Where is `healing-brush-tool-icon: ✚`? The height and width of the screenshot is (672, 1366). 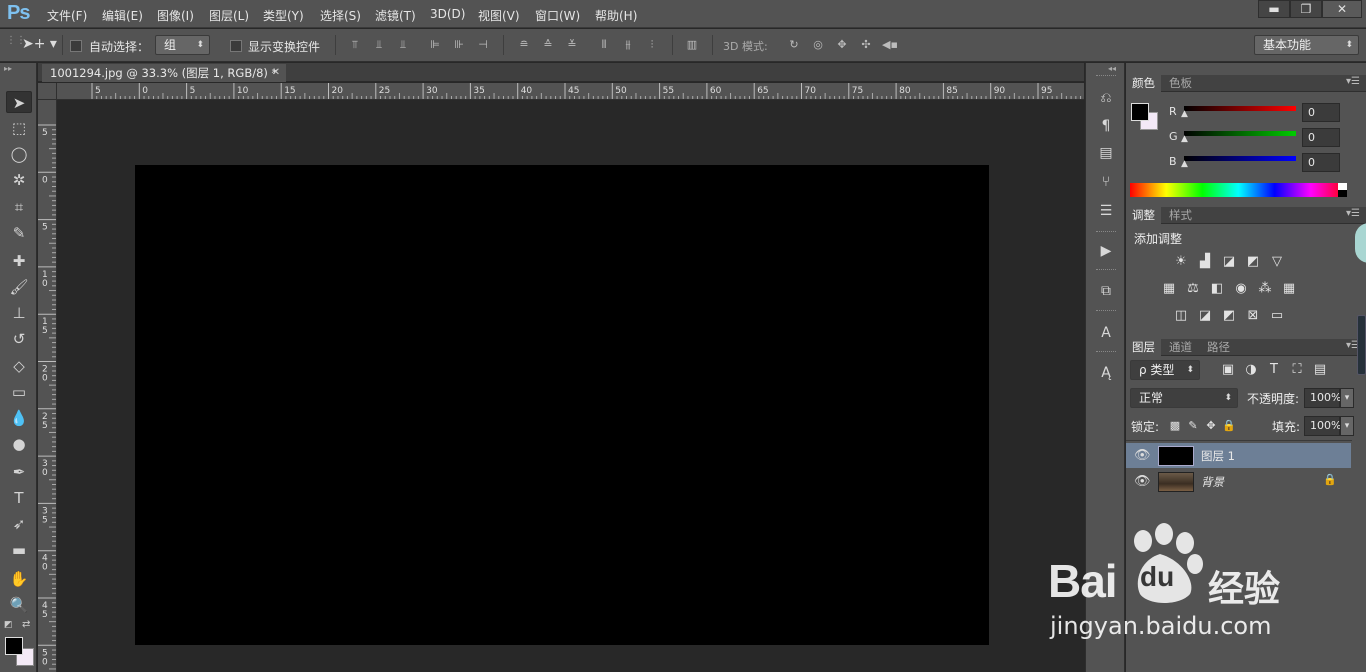
healing-brush-tool-icon: ✚ is located at coordinates (19, 261).